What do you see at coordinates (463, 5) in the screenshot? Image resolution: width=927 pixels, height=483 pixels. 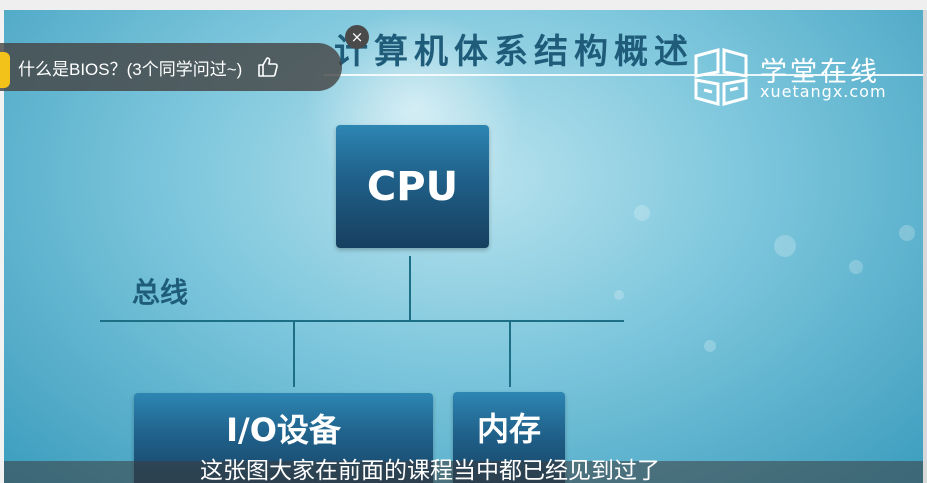 I see `top-strip` at bounding box center [463, 5].